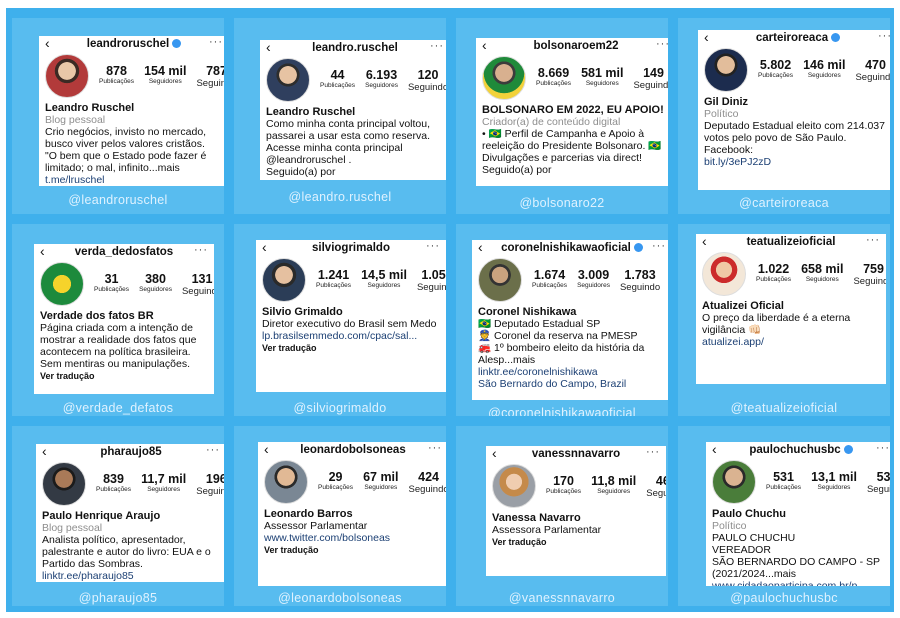 Image resolution: width=900 pixels, height=618 pixels. What do you see at coordinates (573, 384) in the screenshot?
I see `bio-link: São Bernardo do Campo, Brazil` at bounding box center [573, 384].